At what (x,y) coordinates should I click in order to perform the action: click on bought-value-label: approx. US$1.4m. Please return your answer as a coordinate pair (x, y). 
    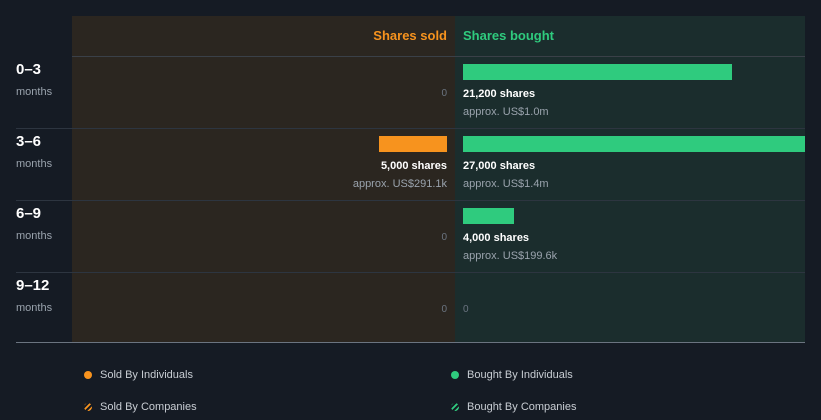
    Looking at the image, I should click on (506, 184).